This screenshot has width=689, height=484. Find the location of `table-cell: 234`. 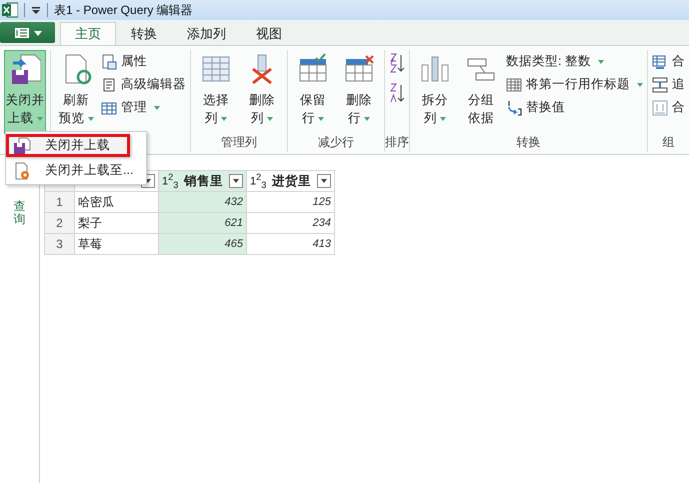

table-cell: 234 is located at coordinates (290, 223).